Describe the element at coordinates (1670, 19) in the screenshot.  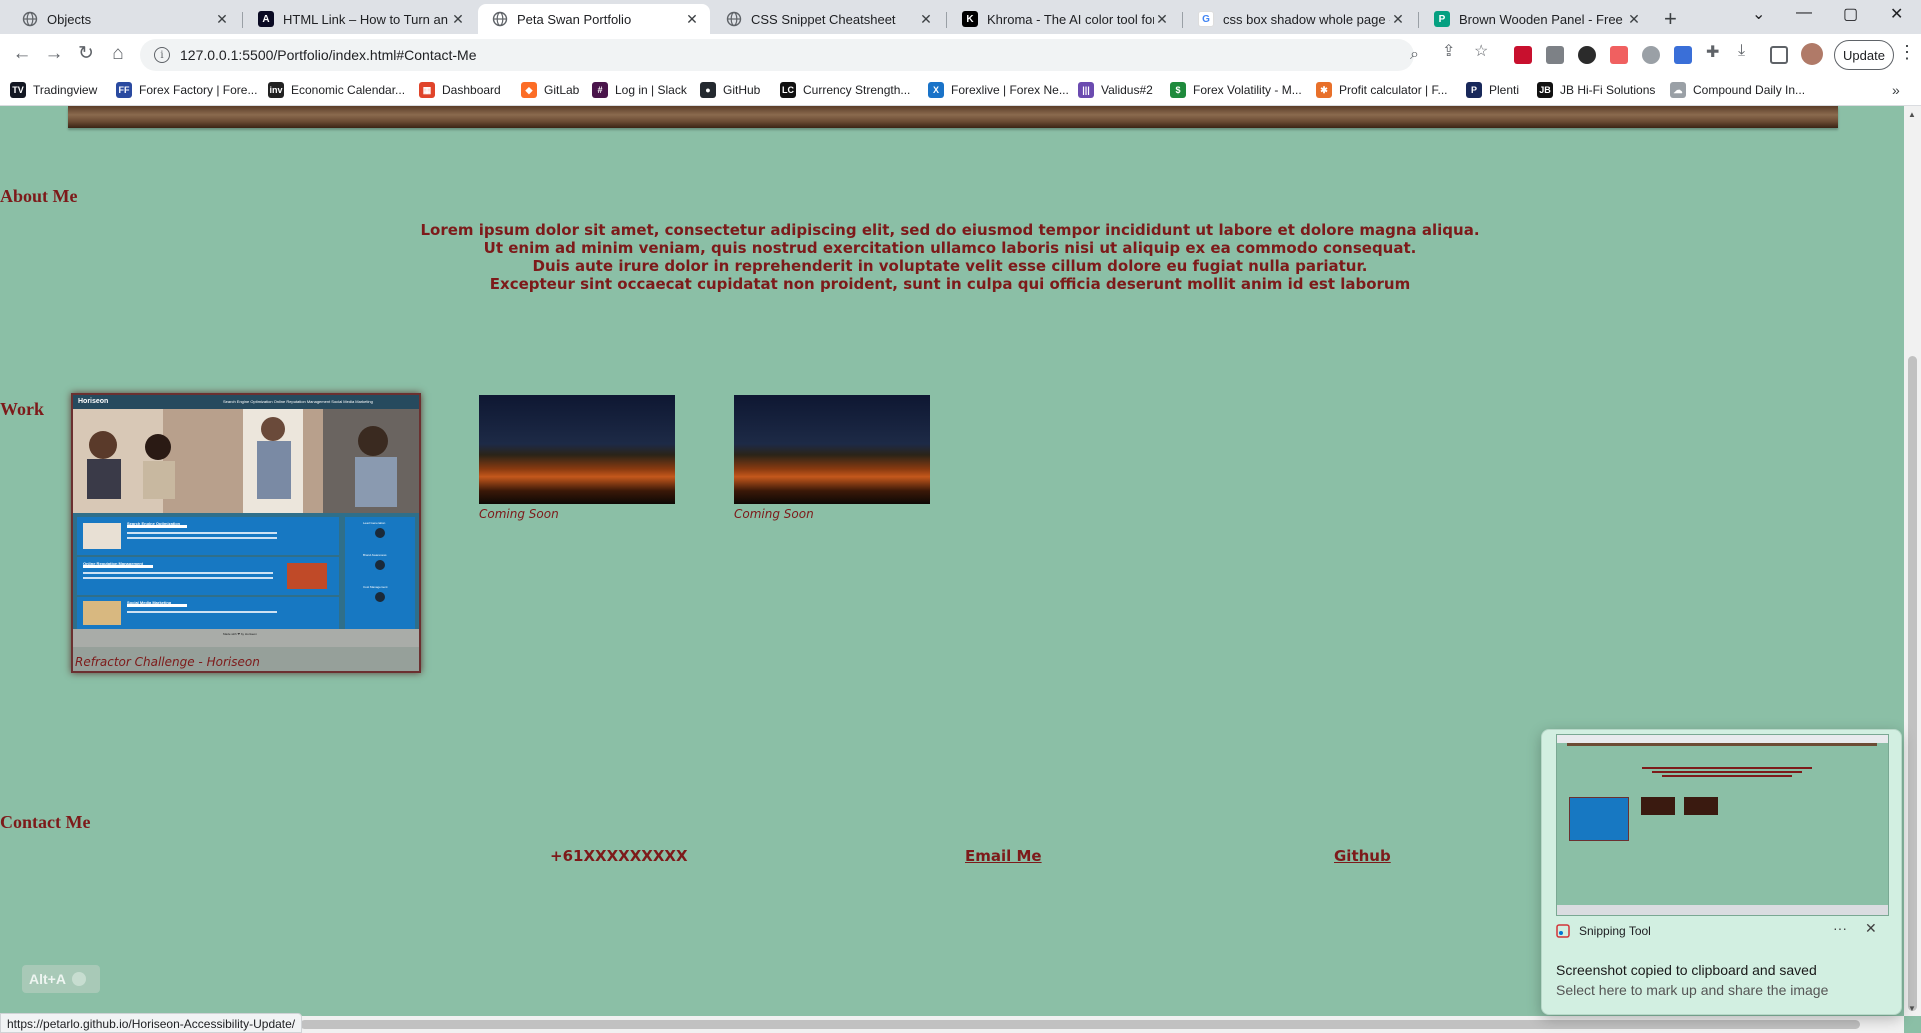
I see `new-tab-button: +` at that location.